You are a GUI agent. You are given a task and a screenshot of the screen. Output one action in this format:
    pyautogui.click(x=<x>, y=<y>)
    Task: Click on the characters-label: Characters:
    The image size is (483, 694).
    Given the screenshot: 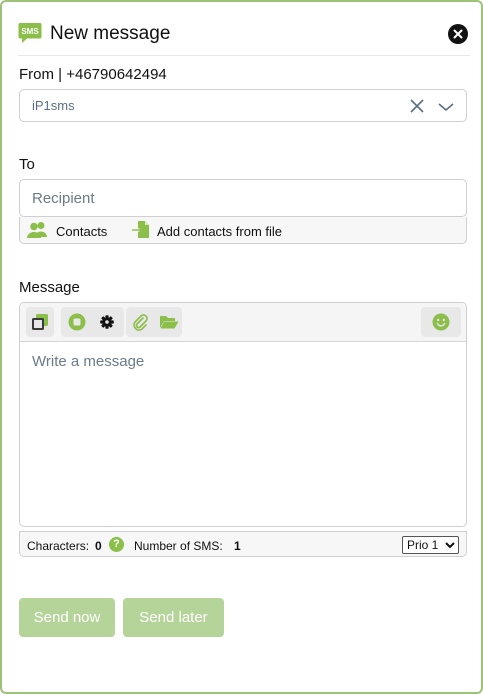 What is the action you would take?
    pyautogui.click(x=58, y=546)
    